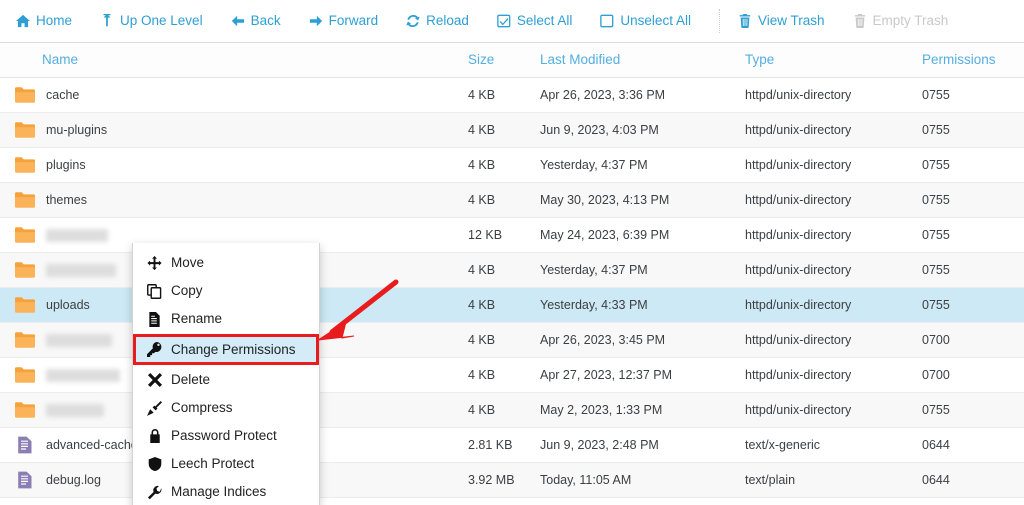 This screenshot has height=505, width=1024. Describe the element at coordinates (316, 21) in the screenshot. I see `arrow-right-icon` at that location.